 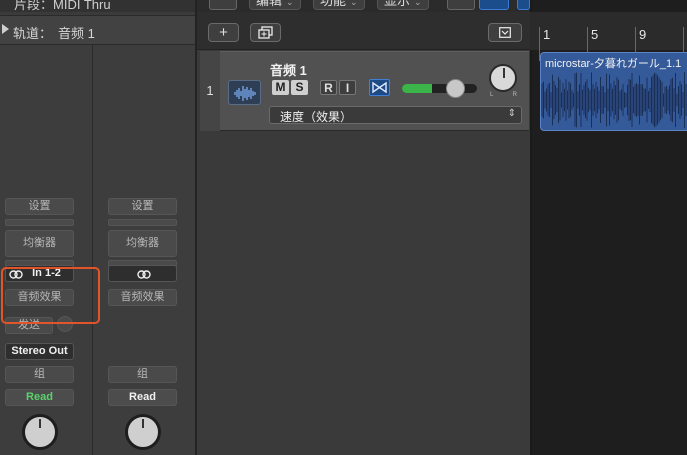 I want to click on flex-bowtie-button, so click(x=379, y=87).